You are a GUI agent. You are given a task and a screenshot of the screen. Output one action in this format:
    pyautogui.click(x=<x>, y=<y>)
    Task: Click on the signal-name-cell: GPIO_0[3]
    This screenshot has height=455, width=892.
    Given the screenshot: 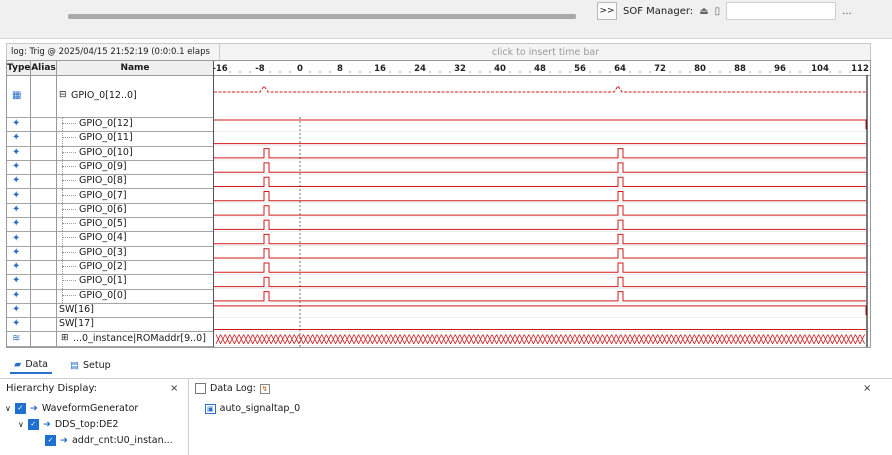 What is the action you would take?
    pyautogui.click(x=135, y=252)
    